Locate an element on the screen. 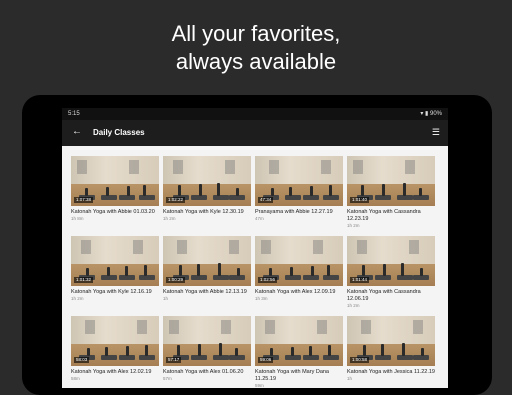 Image resolution: width=512 pixels, height=395 pixels. video-duration: 1:02:56 is located at coordinates (268, 280).